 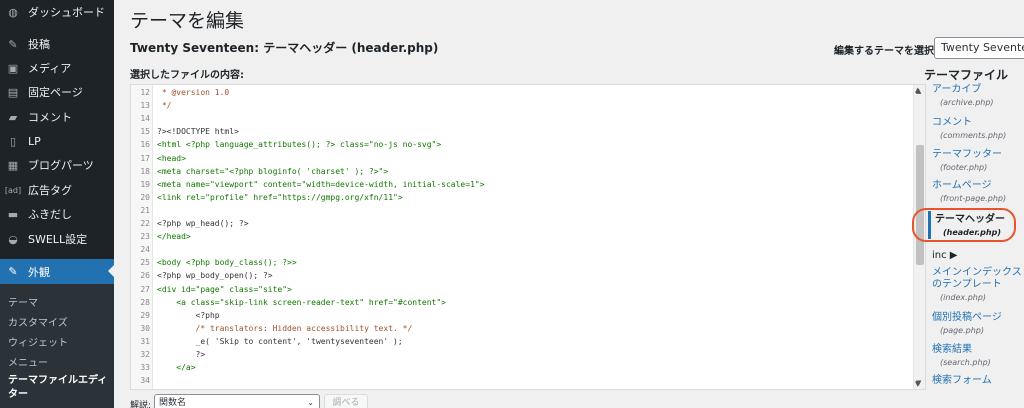 What do you see at coordinates (962, 185) in the screenshot?
I see `file-entry-name: ホームページ` at bounding box center [962, 185].